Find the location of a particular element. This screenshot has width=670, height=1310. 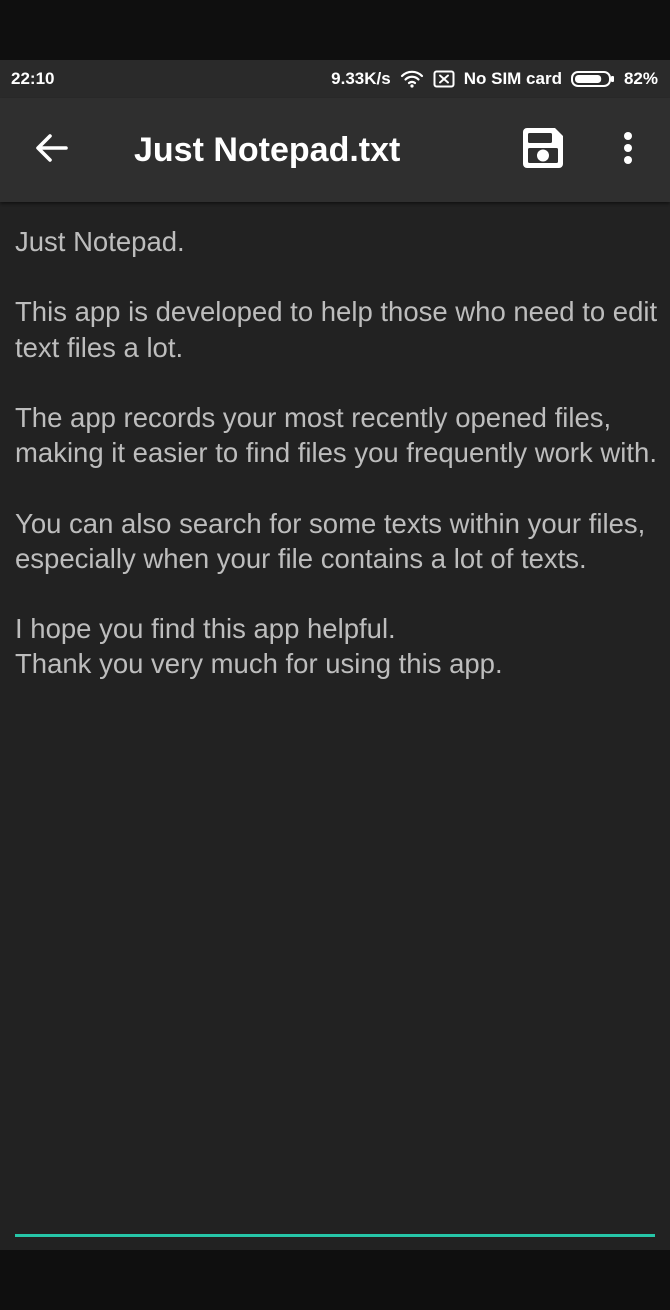

no-sim-icon is located at coordinates (444, 79).